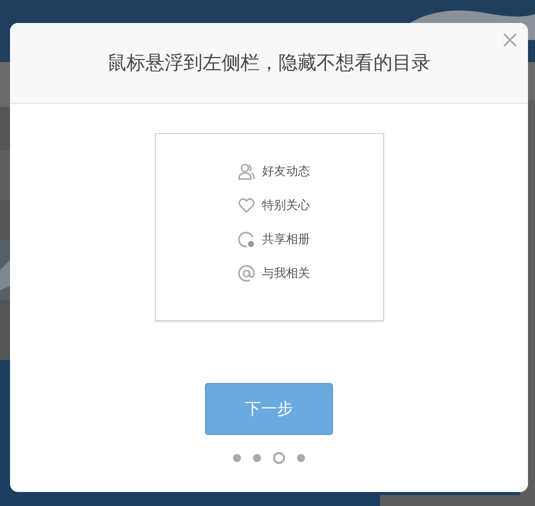  I want to click on close-icon, so click(510, 40).